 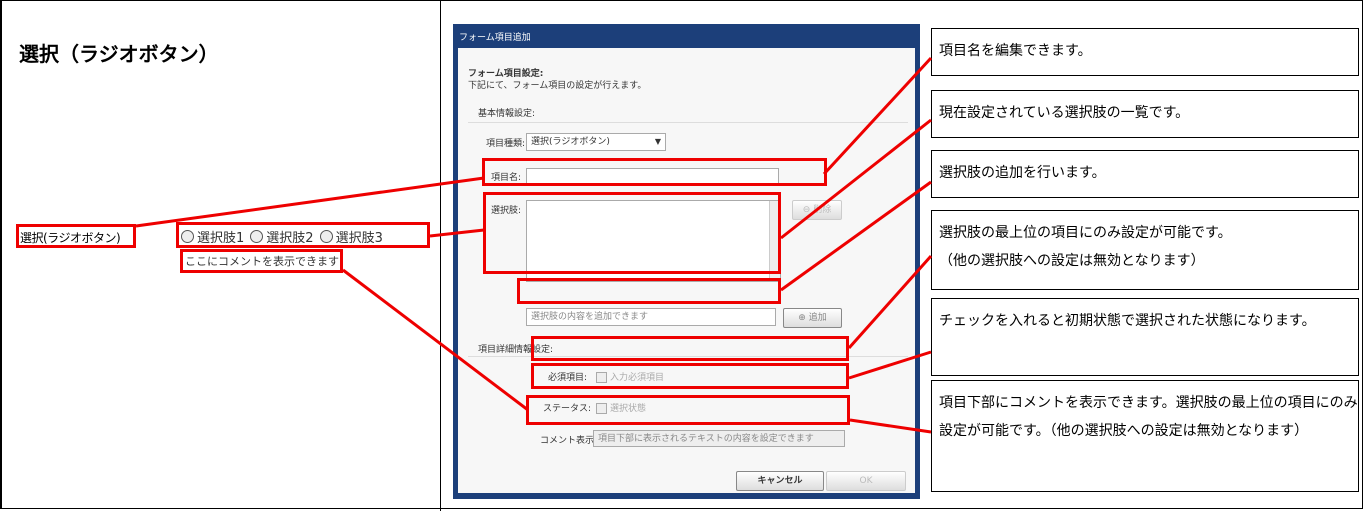 What do you see at coordinates (890, 302) in the screenshot?
I see `connector-required-callout` at bounding box center [890, 302].